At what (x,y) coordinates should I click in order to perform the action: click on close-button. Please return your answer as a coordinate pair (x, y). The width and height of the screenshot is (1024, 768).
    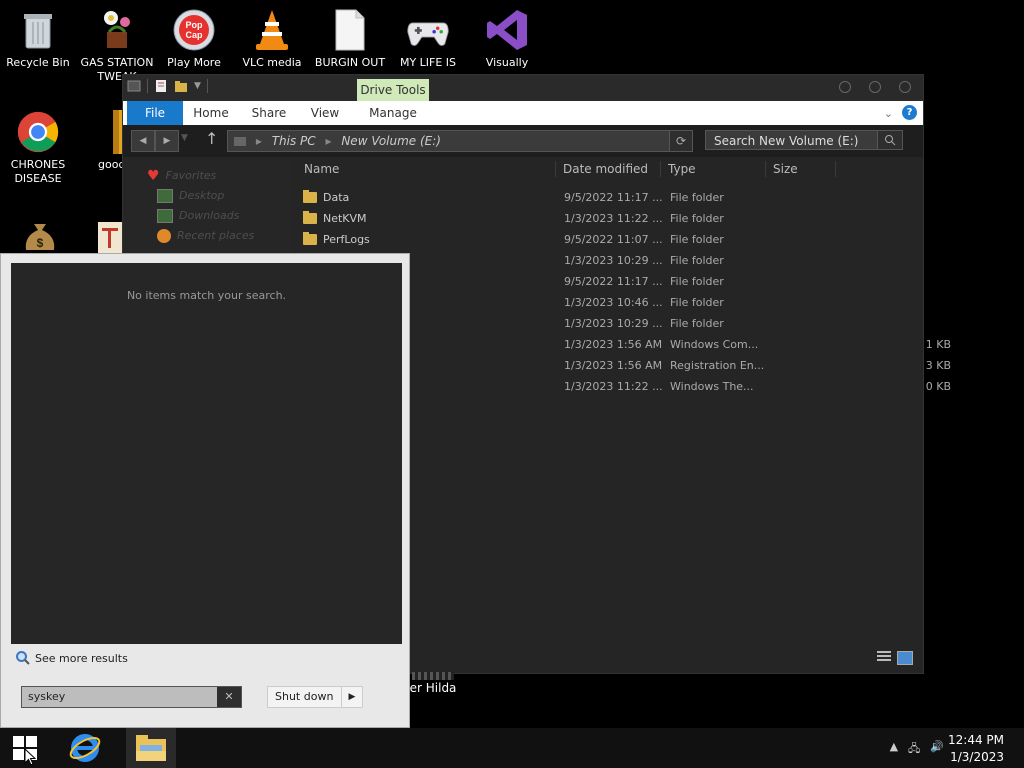
    Looking at the image, I should click on (905, 87).